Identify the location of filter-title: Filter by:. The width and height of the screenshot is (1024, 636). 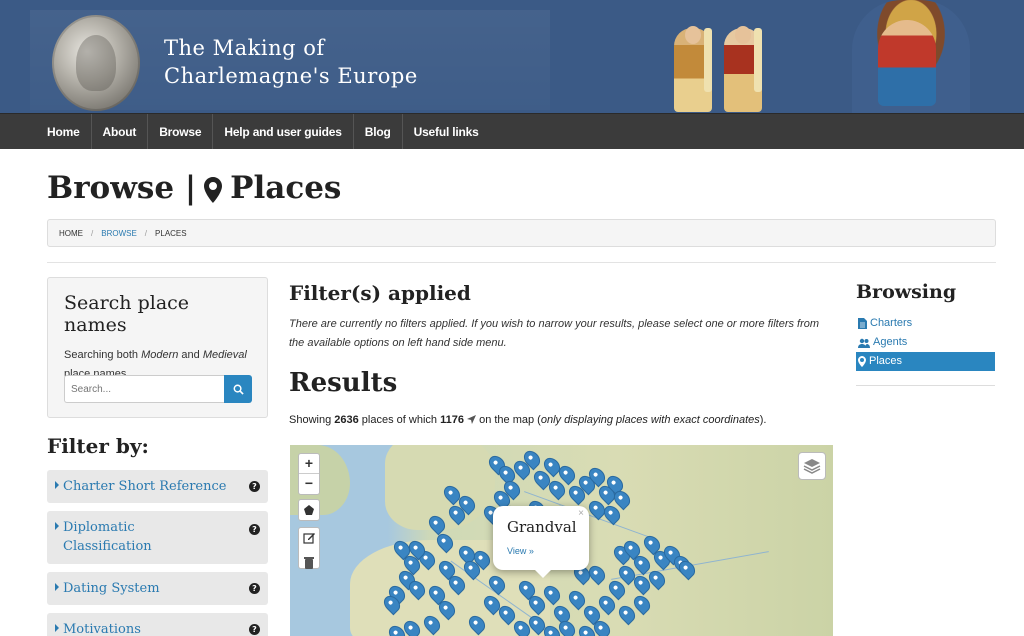
(98, 446).